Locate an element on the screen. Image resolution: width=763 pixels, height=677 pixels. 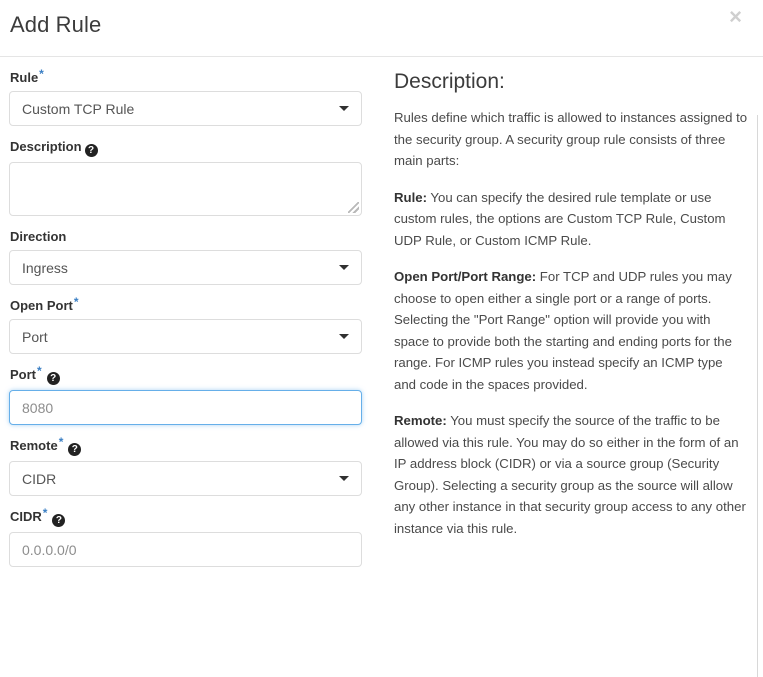
select-remote: CIDR is located at coordinates (185, 478).